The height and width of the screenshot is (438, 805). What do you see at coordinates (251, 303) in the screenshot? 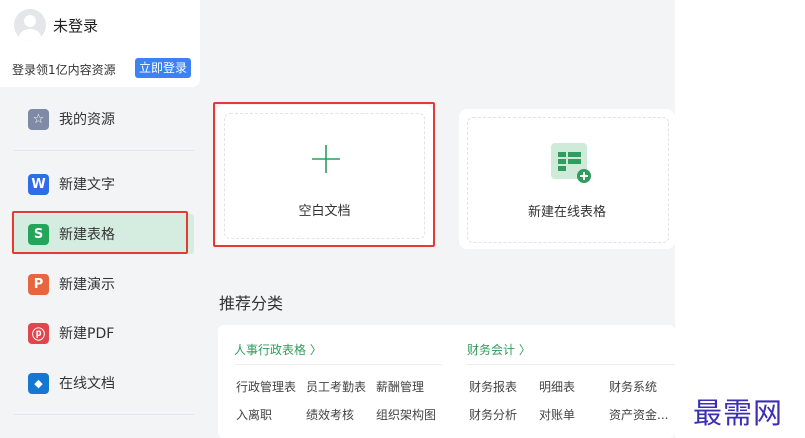
I see `recommend-section-title: 推荐分类` at bounding box center [251, 303].